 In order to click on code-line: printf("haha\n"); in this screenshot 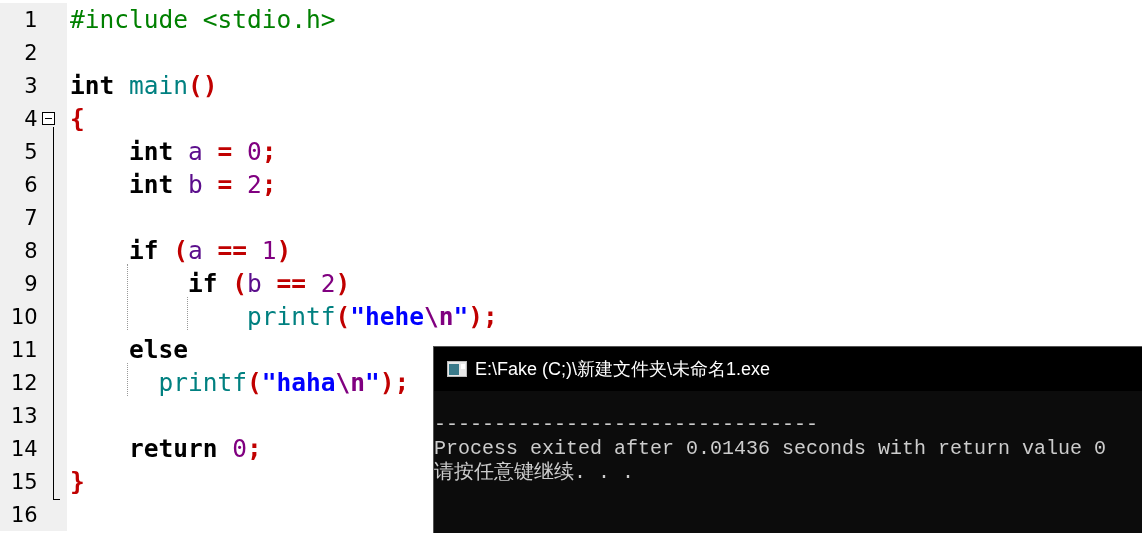, I will do `click(283, 383)`.